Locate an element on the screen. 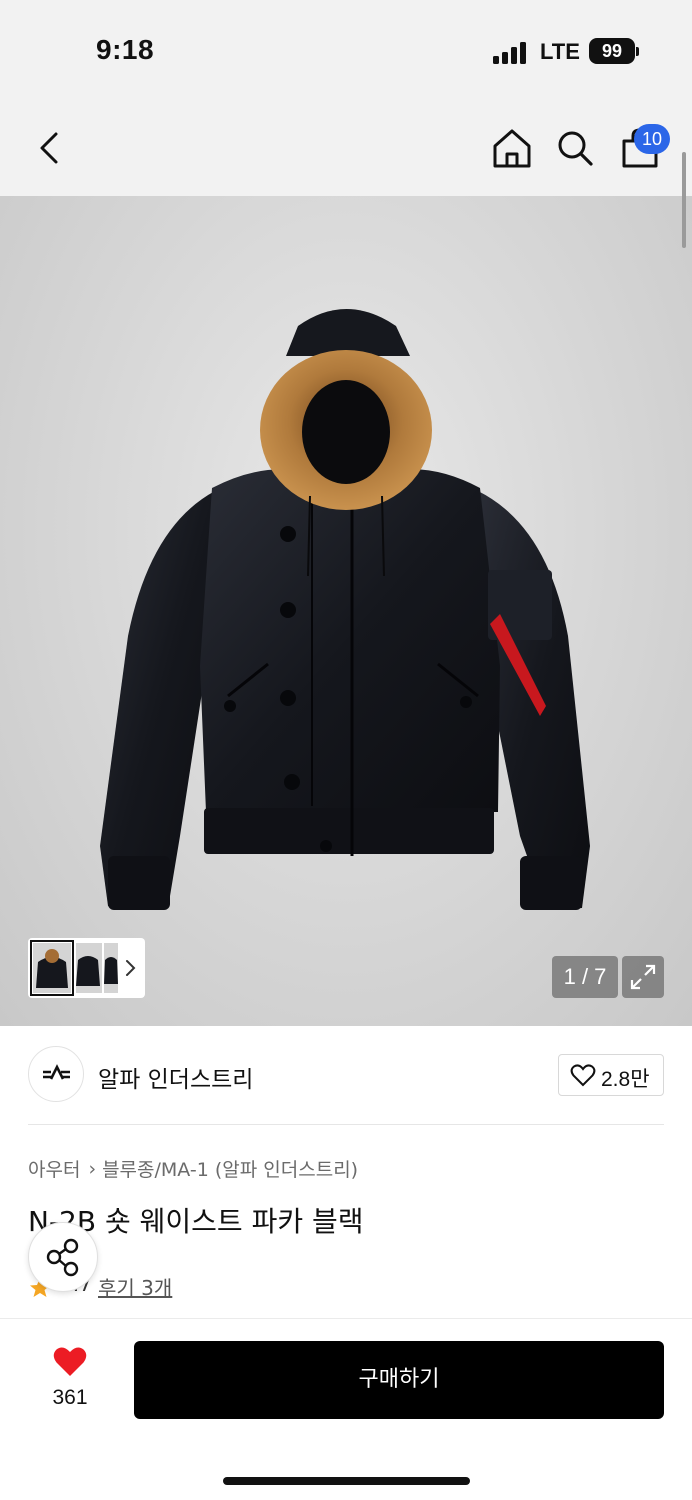 The image size is (692, 1500). breadcrumb-item-outer: 아우터 is located at coordinates (54, 1168).